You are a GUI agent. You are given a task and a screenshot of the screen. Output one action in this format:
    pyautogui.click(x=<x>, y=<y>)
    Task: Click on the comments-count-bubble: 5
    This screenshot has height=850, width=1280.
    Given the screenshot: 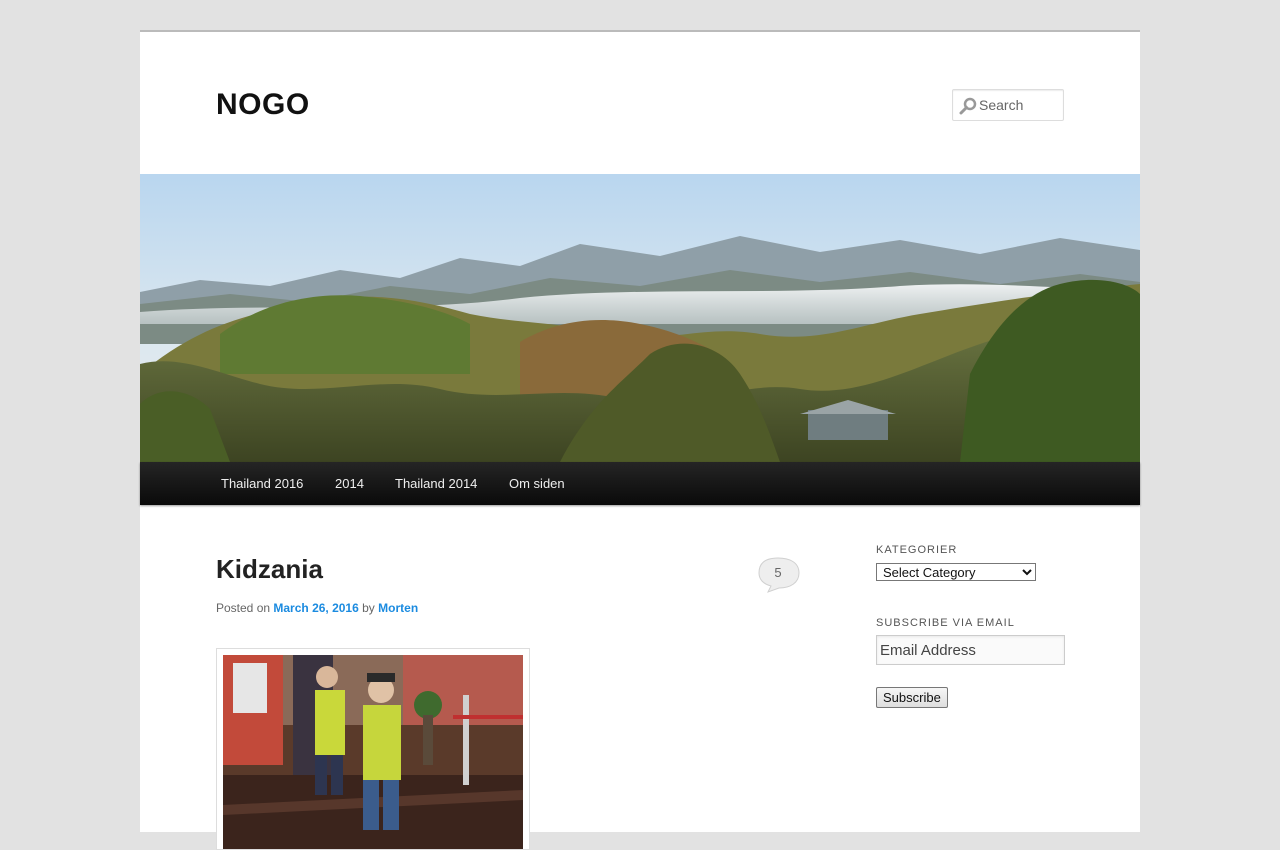 What is the action you would take?
    pyautogui.click(x=779, y=575)
    